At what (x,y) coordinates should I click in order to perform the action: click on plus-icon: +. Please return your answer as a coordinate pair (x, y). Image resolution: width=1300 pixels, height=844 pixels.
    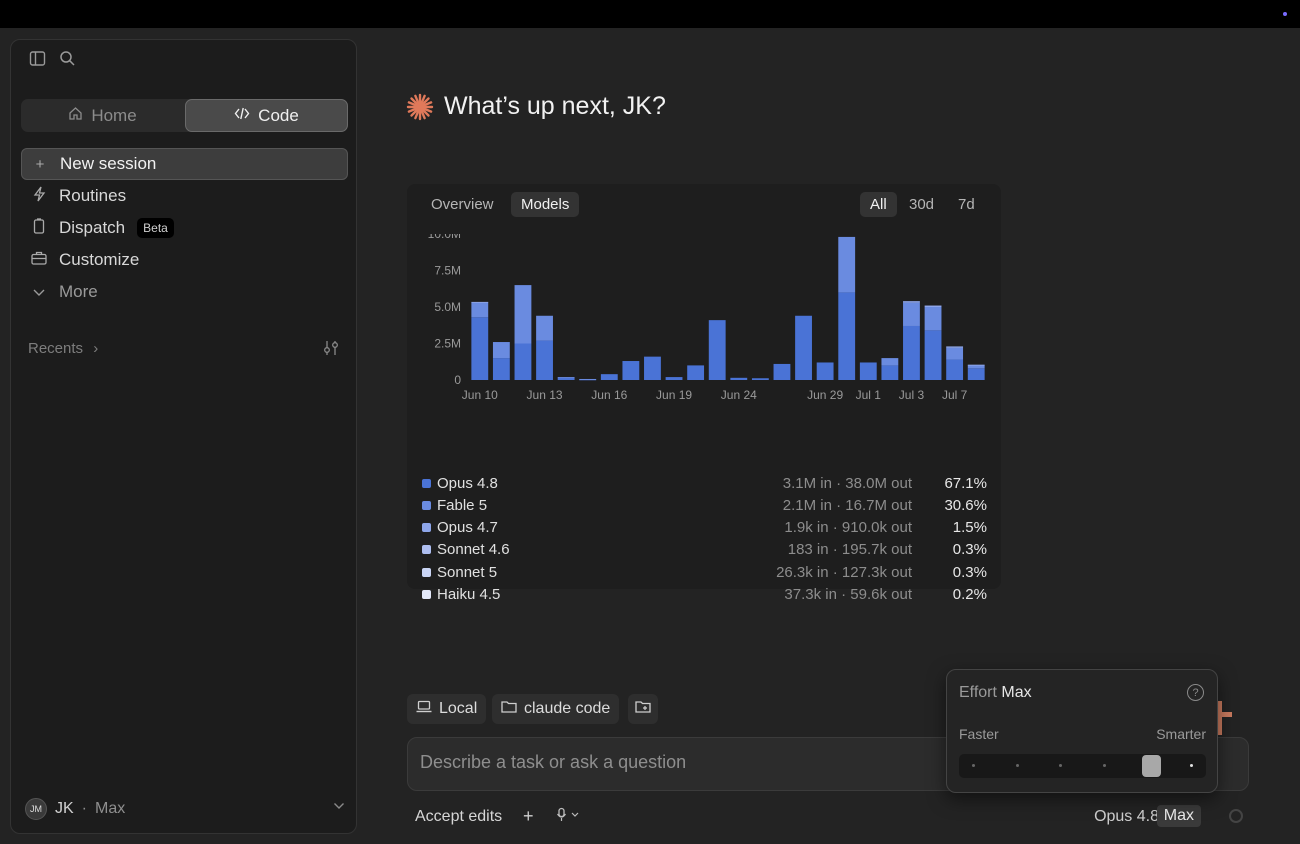
    Looking at the image, I should click on (40, 164).